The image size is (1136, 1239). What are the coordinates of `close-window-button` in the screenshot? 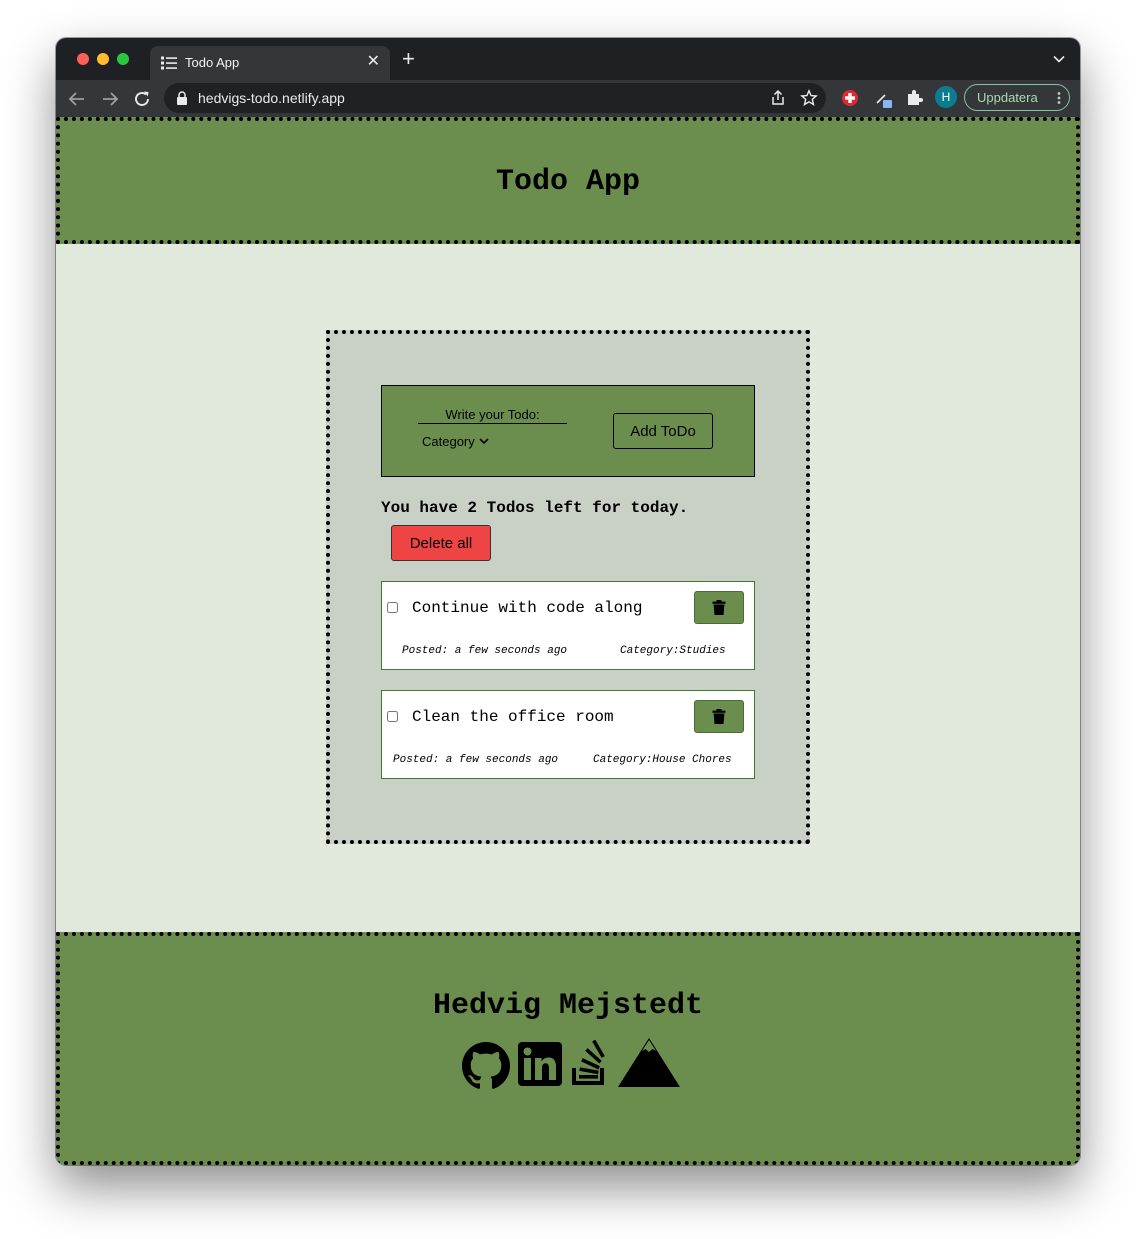 It's located at (83, 59).